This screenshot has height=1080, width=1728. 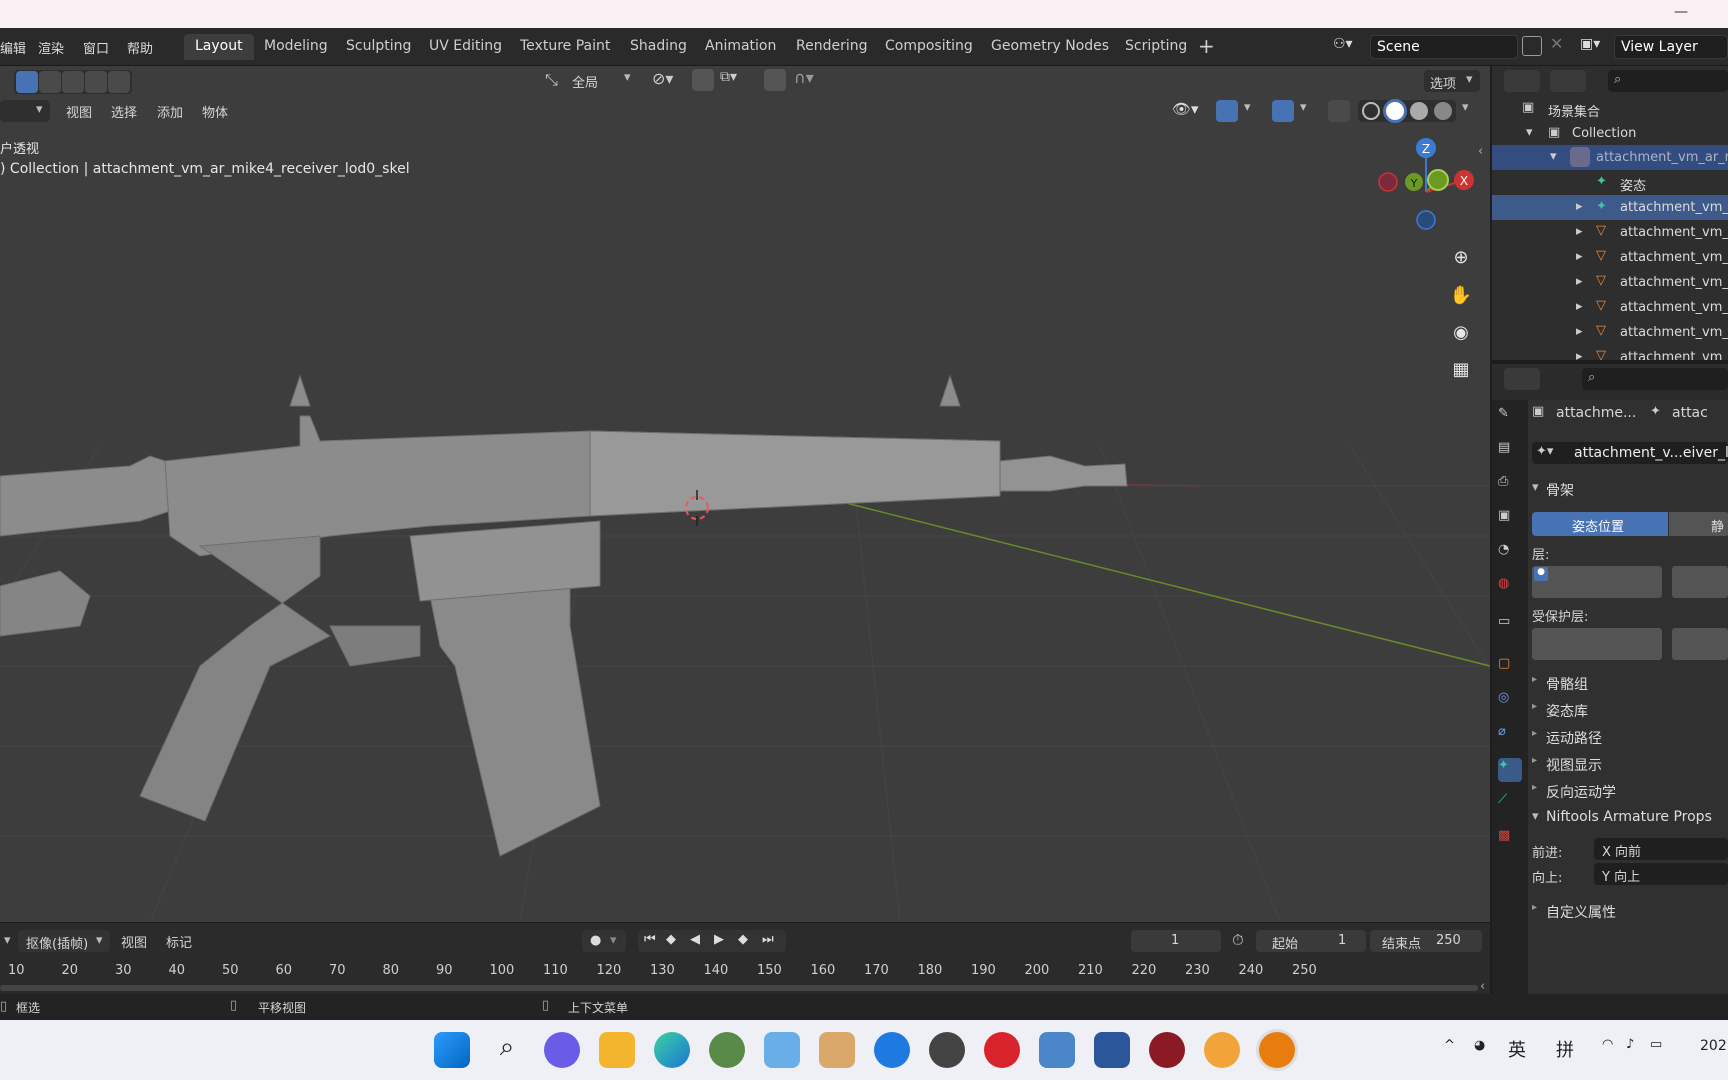 I want to click on falloff-icon: ∩▾, so click(x=804, y=77).